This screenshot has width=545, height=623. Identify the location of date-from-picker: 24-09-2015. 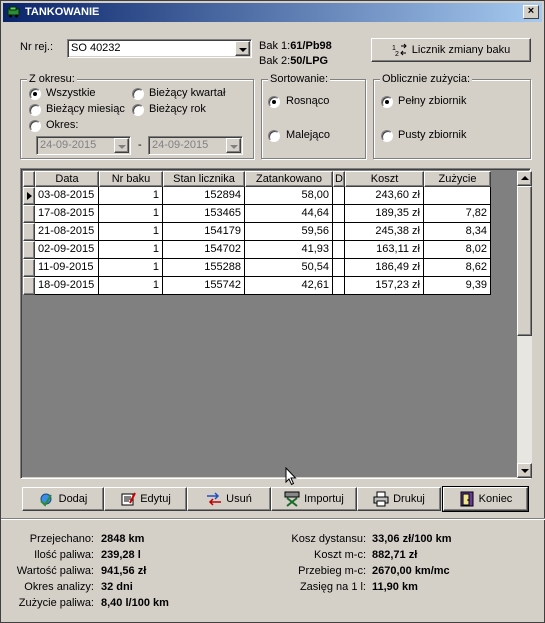
(83, 145).